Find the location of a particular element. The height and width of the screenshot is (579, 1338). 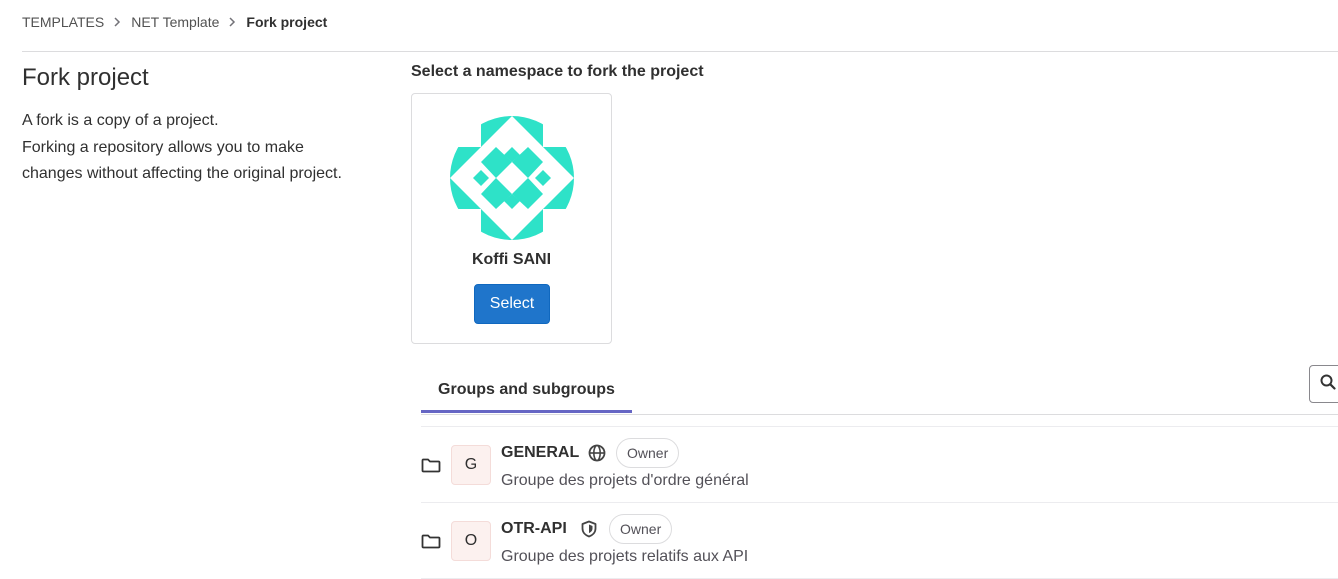

namespace-card: Koffi SANI Select is located at coordinates (511, 218).